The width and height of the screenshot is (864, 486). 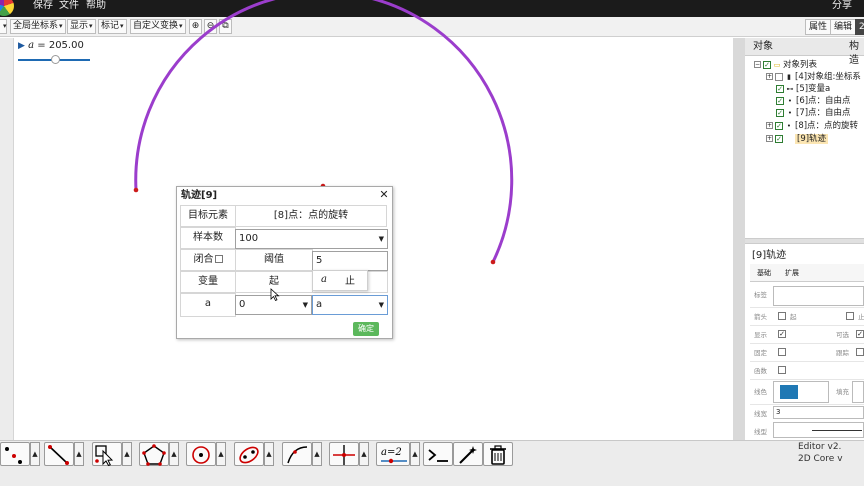 What do you see at coordinates (818, 27) in the screenshot?
I see `tab-property: 属性` at bounding box center [818, 27].